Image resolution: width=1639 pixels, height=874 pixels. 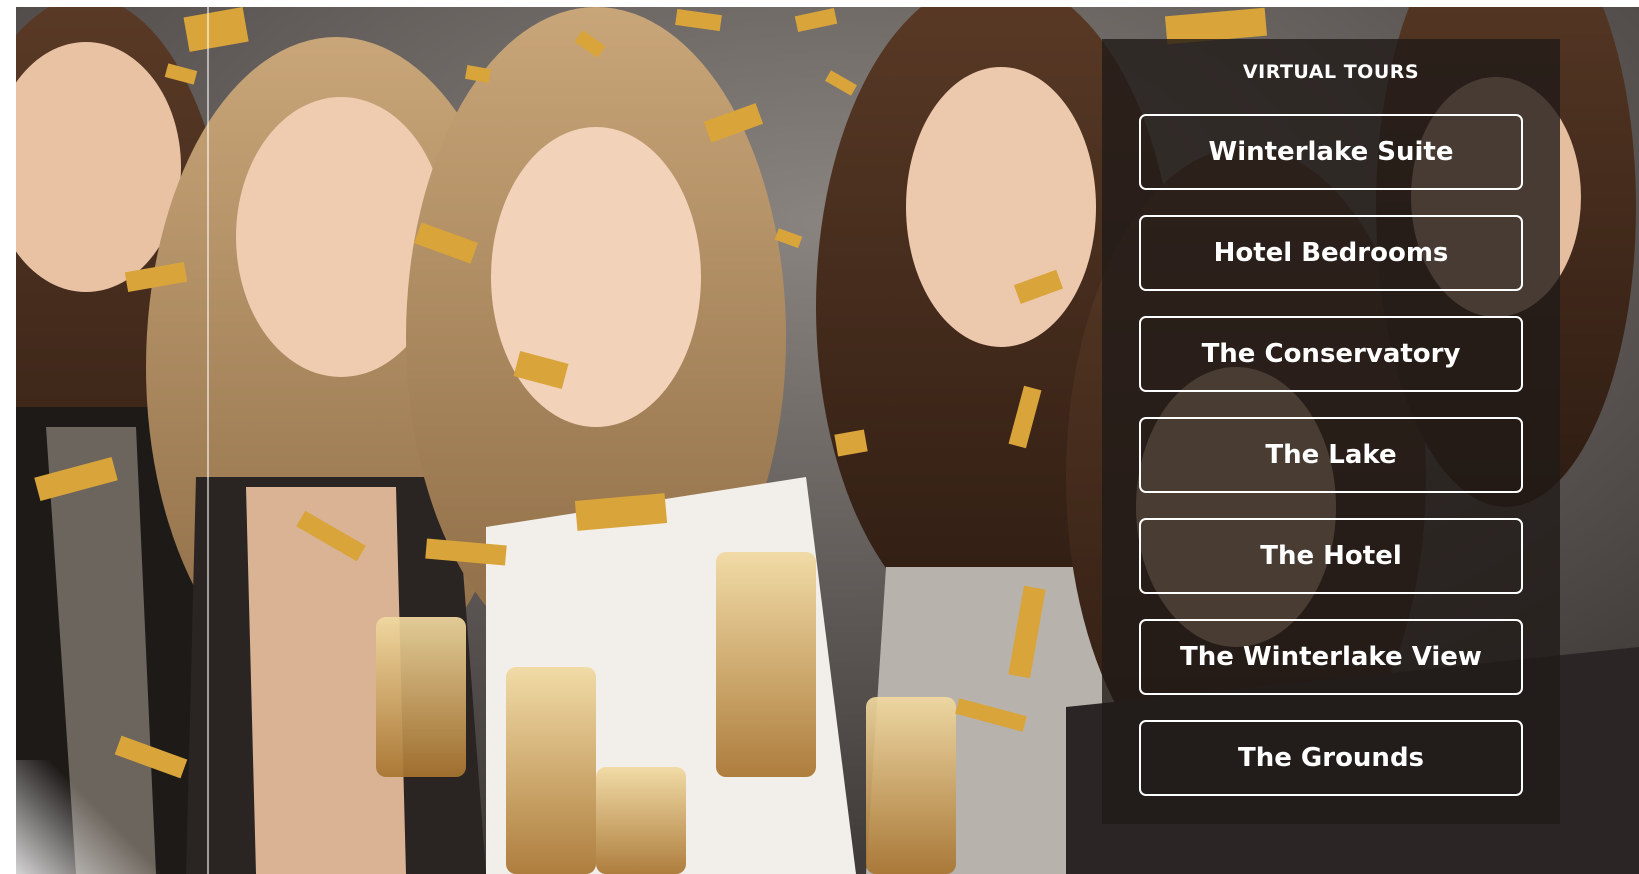 I want to click on tour-button-the-grounds: The Grounds, so click(x=1331, y=758).